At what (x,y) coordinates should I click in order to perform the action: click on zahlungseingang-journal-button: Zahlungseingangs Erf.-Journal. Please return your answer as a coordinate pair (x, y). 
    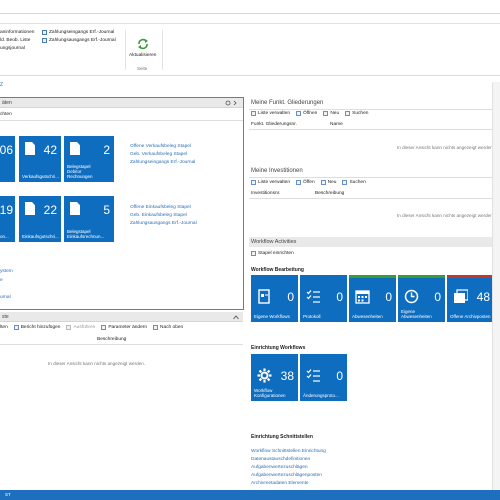
    Looking at the image, I should click on (78, 32).